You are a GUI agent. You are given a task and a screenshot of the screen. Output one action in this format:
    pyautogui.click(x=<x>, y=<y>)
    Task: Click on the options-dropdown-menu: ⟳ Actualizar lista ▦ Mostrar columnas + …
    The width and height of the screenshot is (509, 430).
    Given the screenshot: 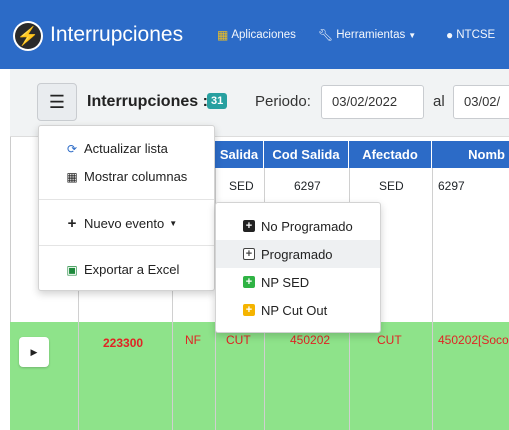 What is the action you would take?
    pyautogui.click(x=126, y=208)
    